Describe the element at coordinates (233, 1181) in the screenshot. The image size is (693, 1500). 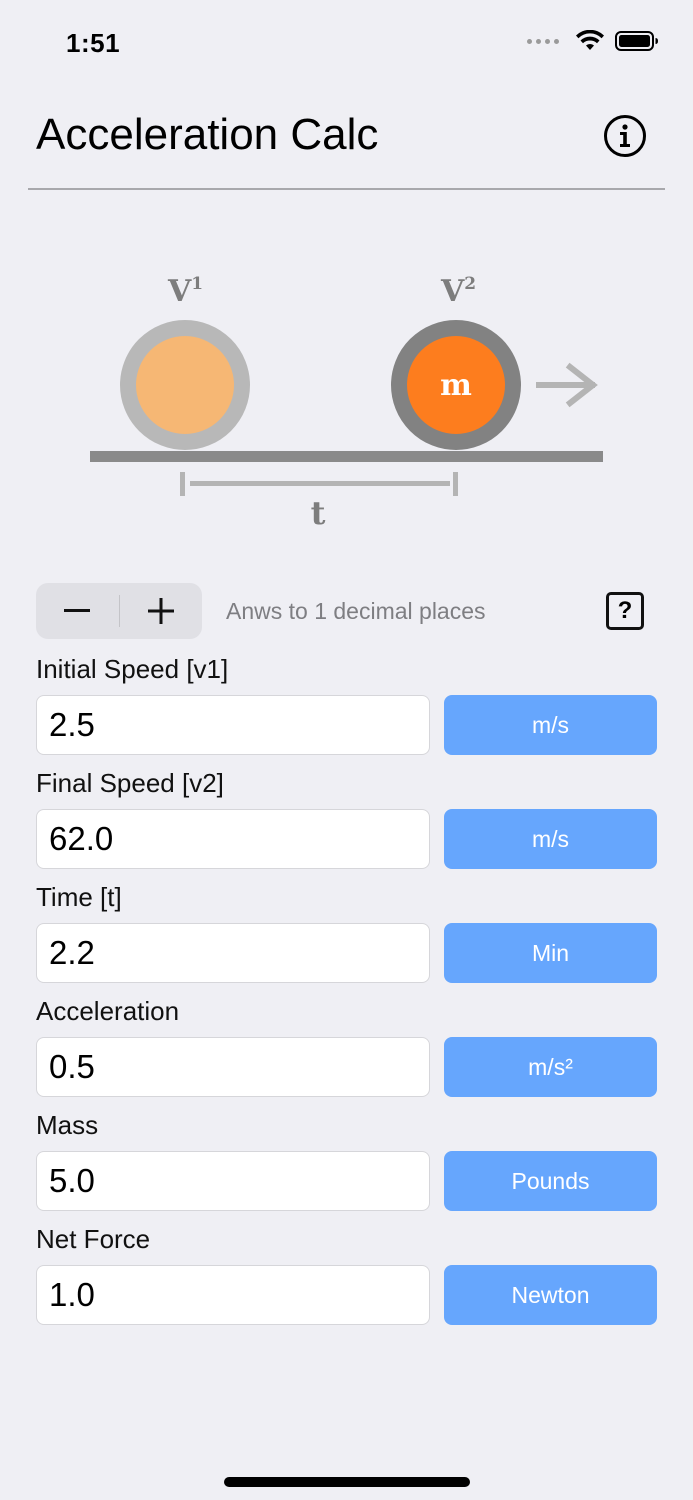
I see `mass-input` at that location.